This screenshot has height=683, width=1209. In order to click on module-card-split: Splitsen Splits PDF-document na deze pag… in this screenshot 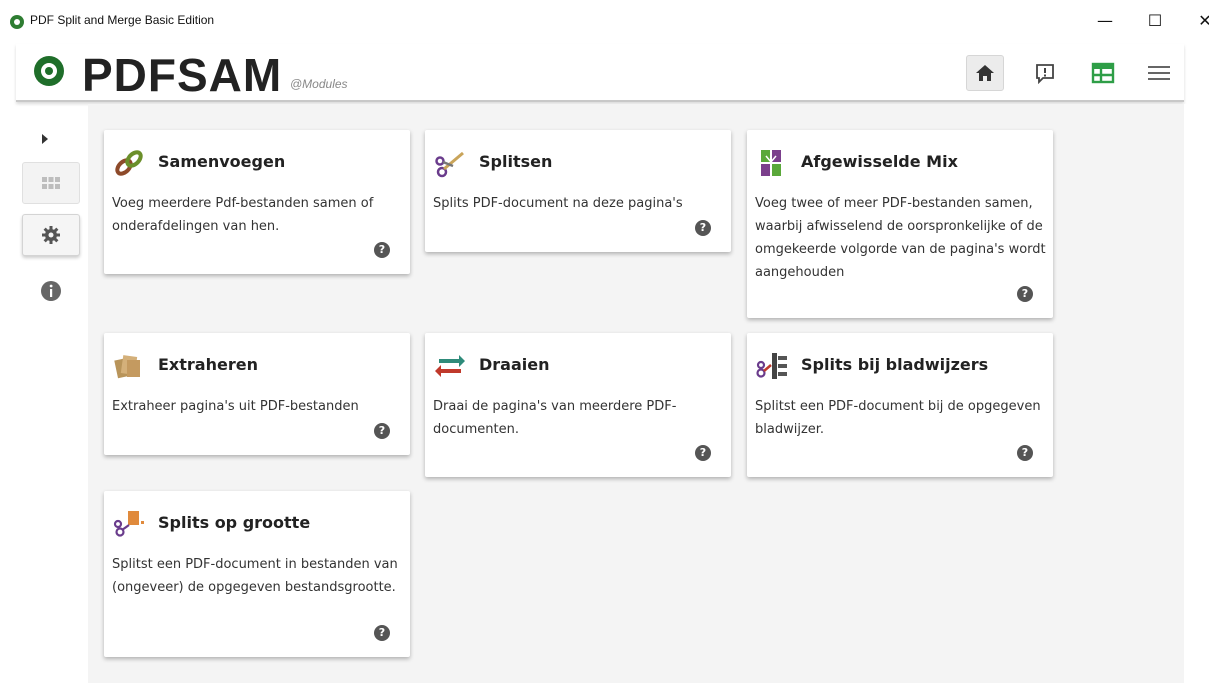, I will do `click(578, 191)`.